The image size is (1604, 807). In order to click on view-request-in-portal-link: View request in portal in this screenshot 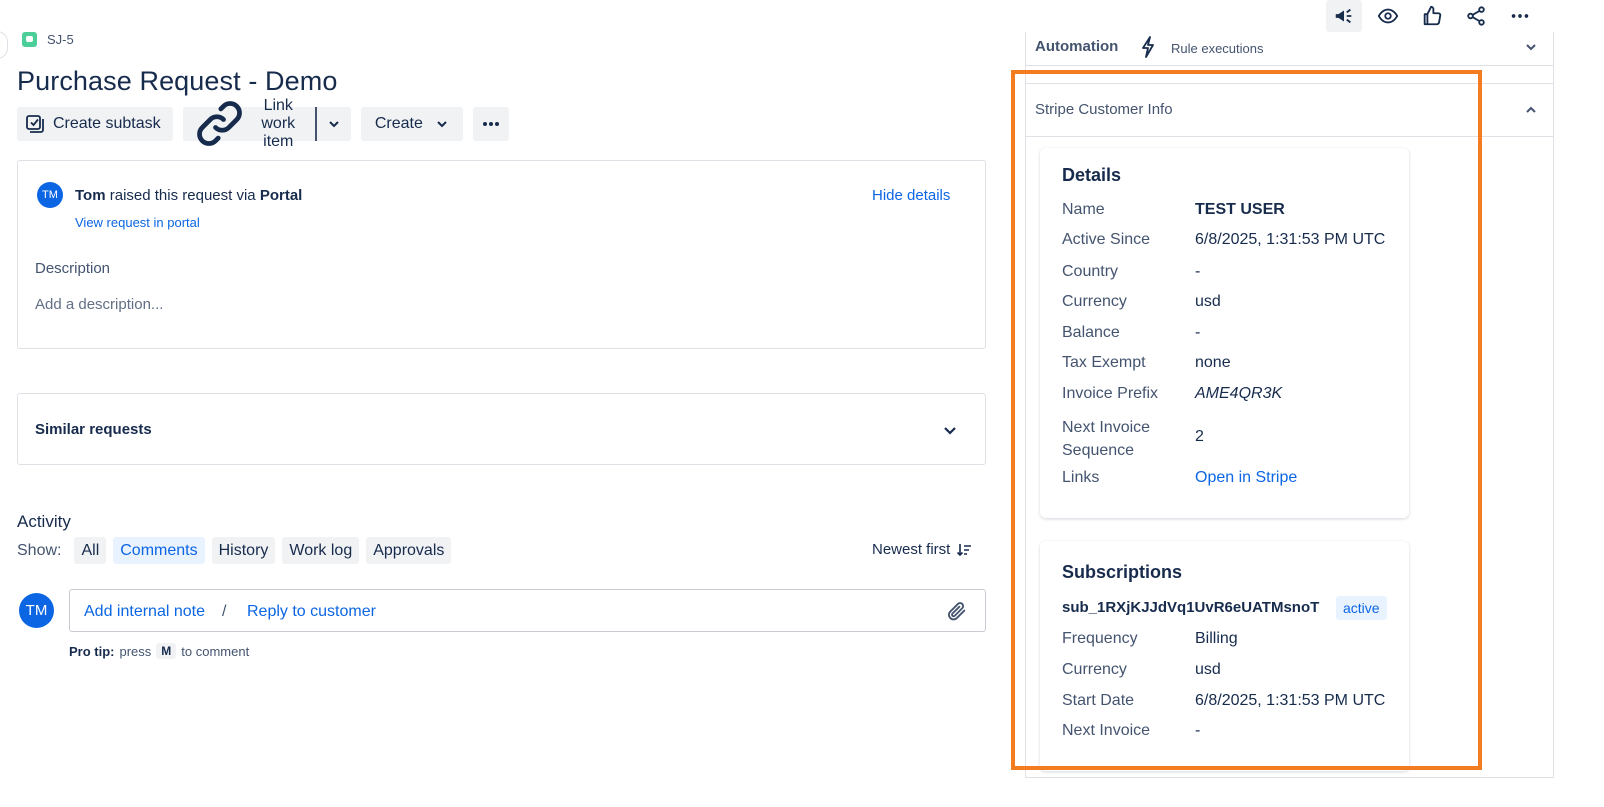, I will do `click(137, 222)`.